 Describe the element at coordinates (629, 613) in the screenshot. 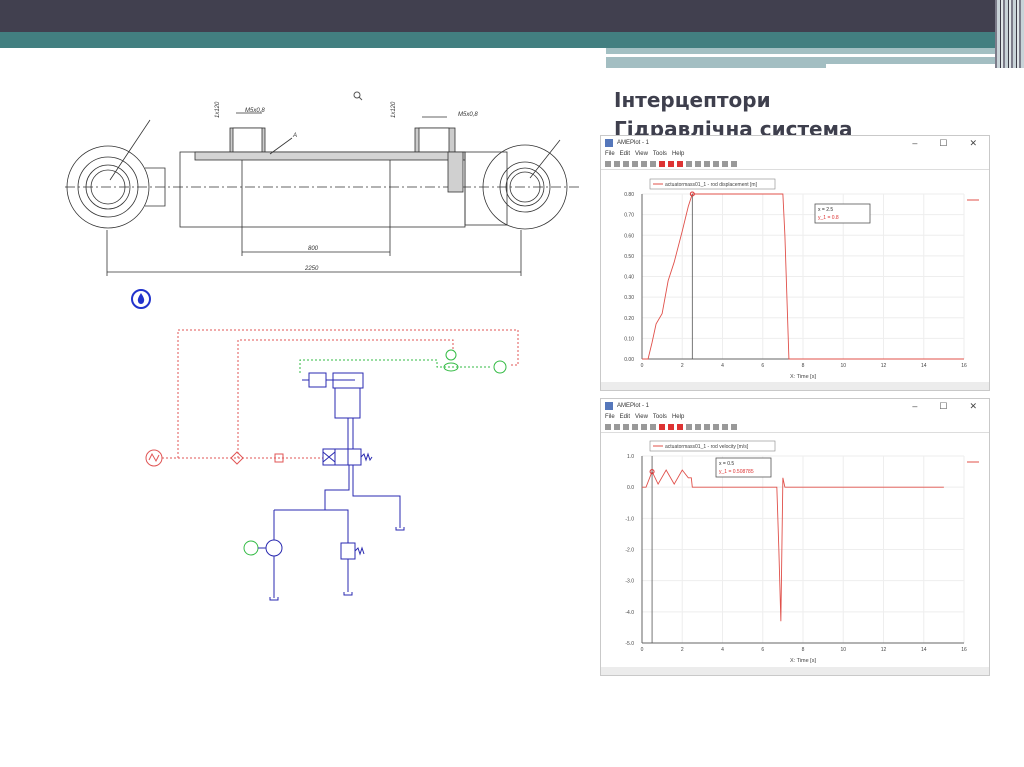

I see `y-tick-label: -4.0` at that location.